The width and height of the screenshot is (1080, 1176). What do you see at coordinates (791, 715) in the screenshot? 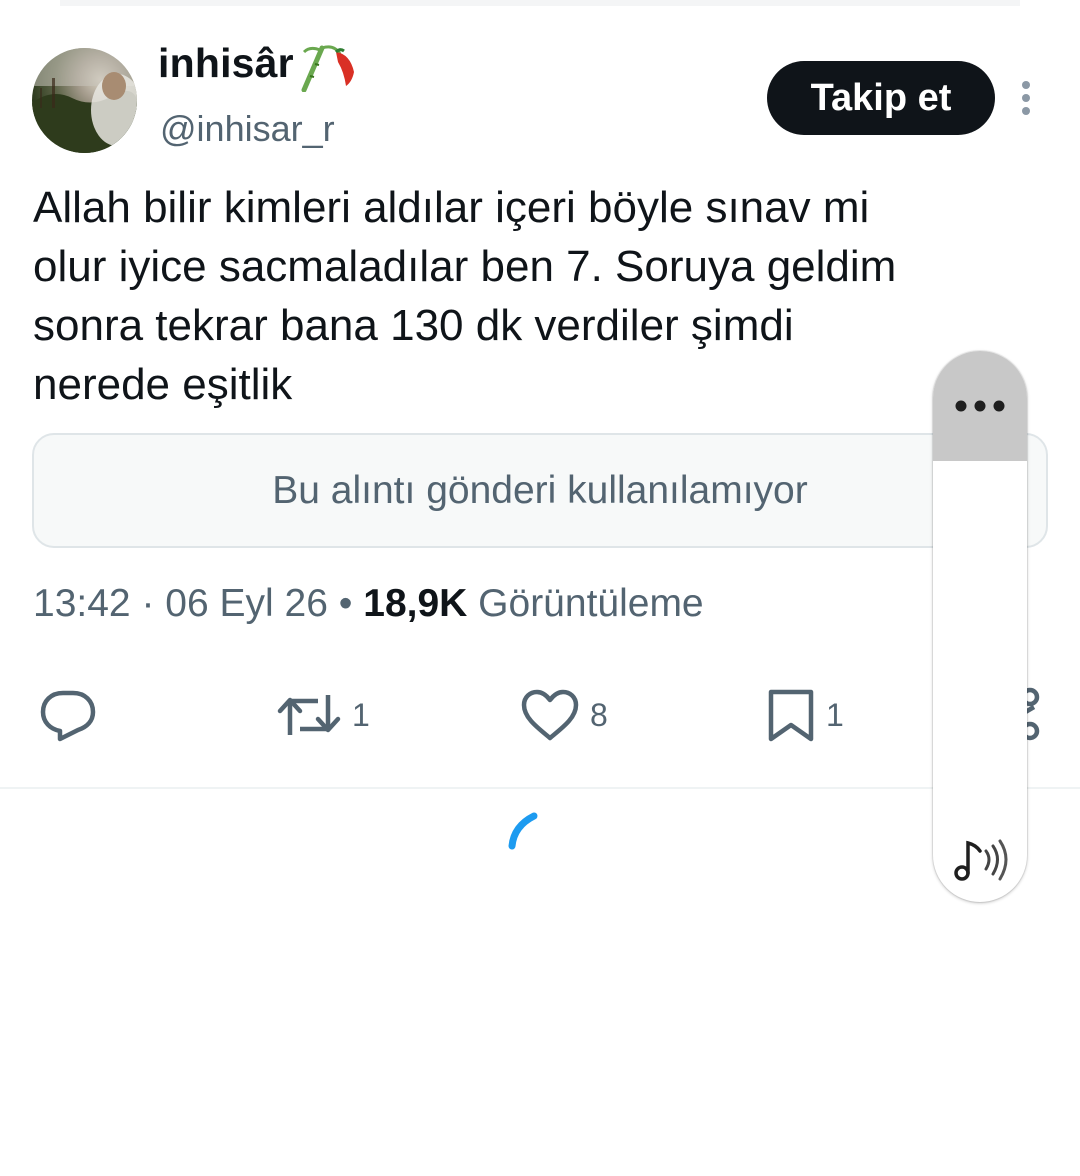
I see `bookmark-icon` at bounding box center [791, 715].